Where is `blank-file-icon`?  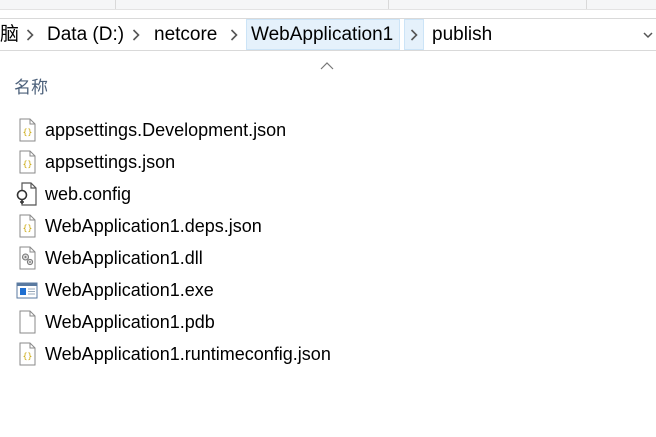
blank-file-icon is located at coordinates (27, 322).